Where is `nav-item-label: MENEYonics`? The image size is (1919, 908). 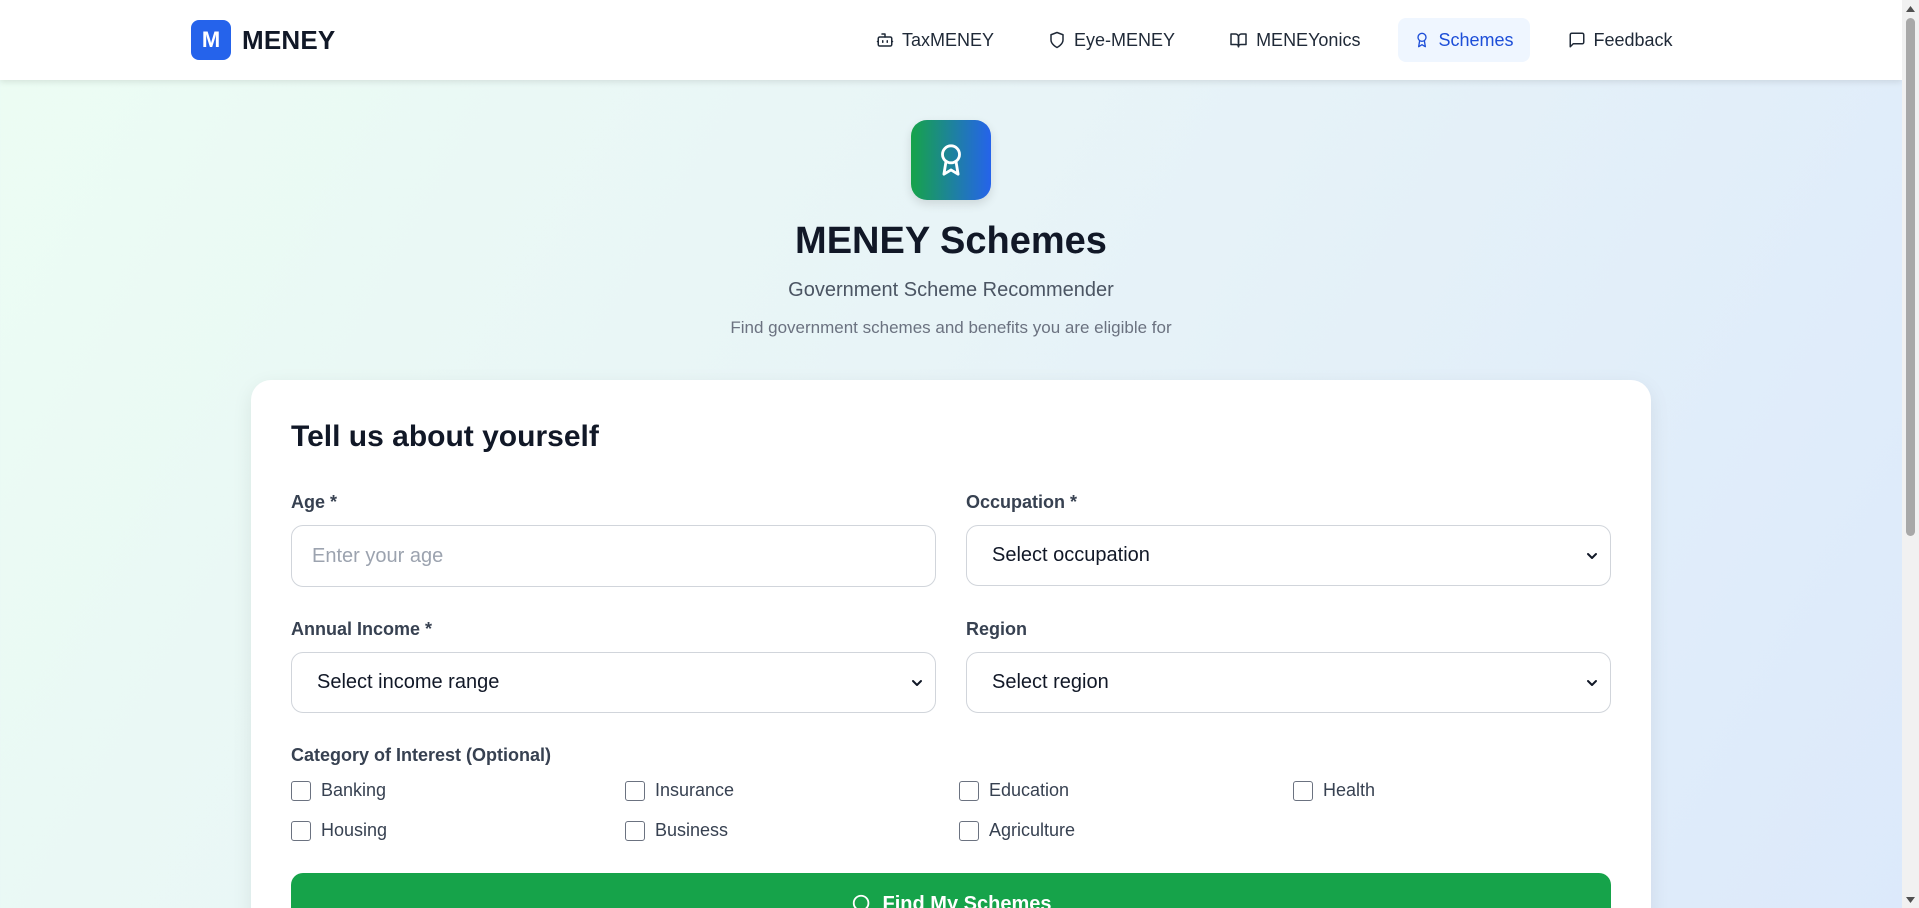 nav-item-label: MENEYonics is located at coordinates (1308, 39).